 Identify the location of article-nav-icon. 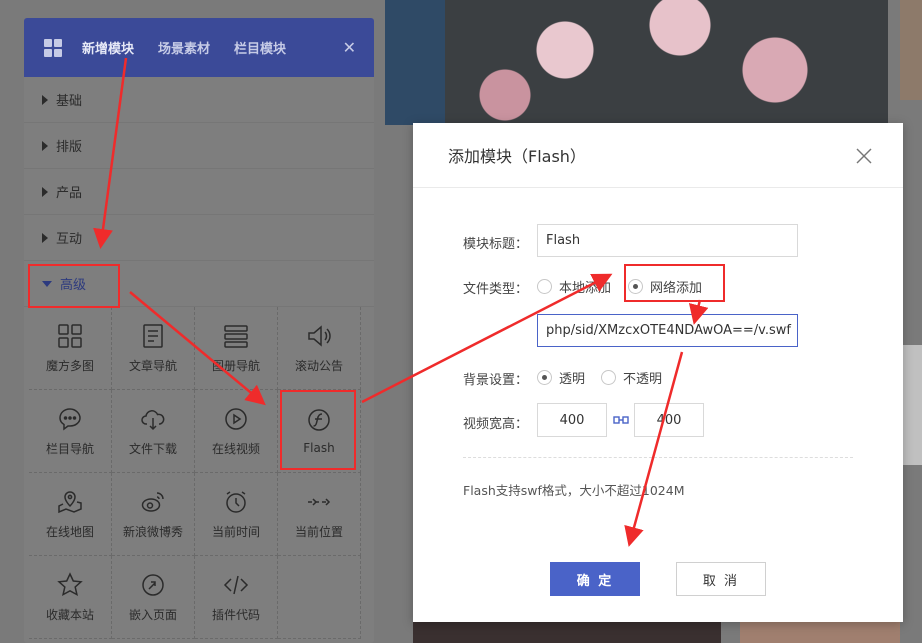
(153, 335).